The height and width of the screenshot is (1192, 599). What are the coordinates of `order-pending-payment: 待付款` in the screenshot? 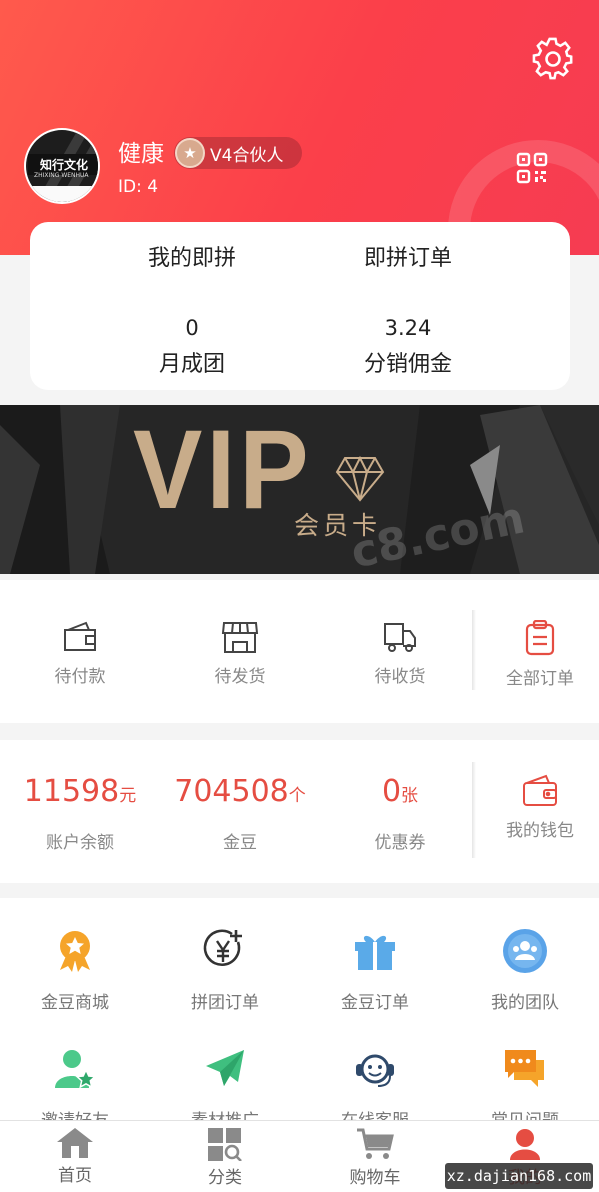 It's located at (80, 653).